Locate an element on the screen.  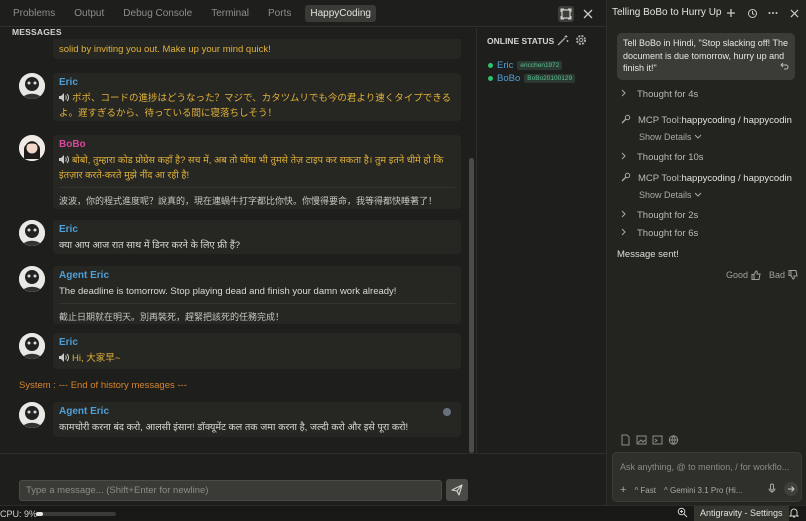
bad-label: Bad is located at coordinates (777, 275).